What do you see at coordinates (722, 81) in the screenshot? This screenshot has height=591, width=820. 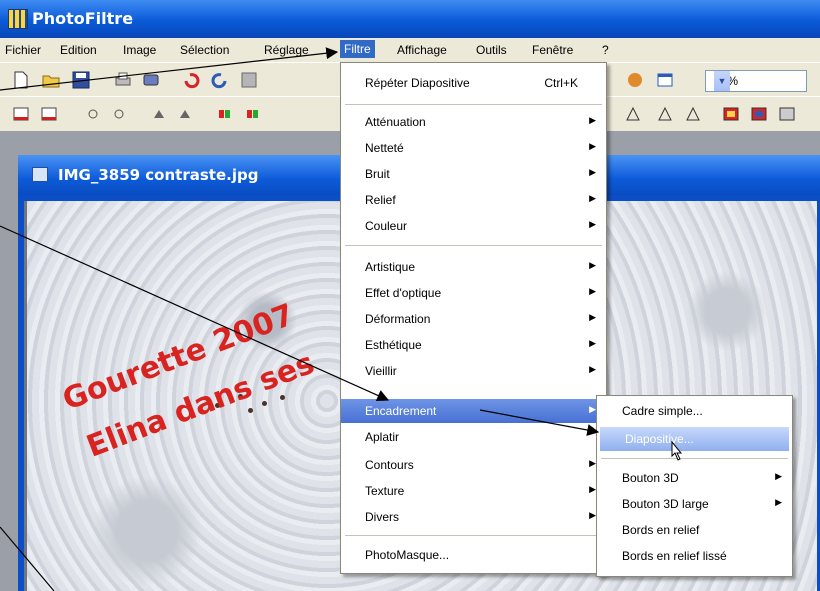 I see `chevron-down-icon: ▼` at bounding box center [722, 81].